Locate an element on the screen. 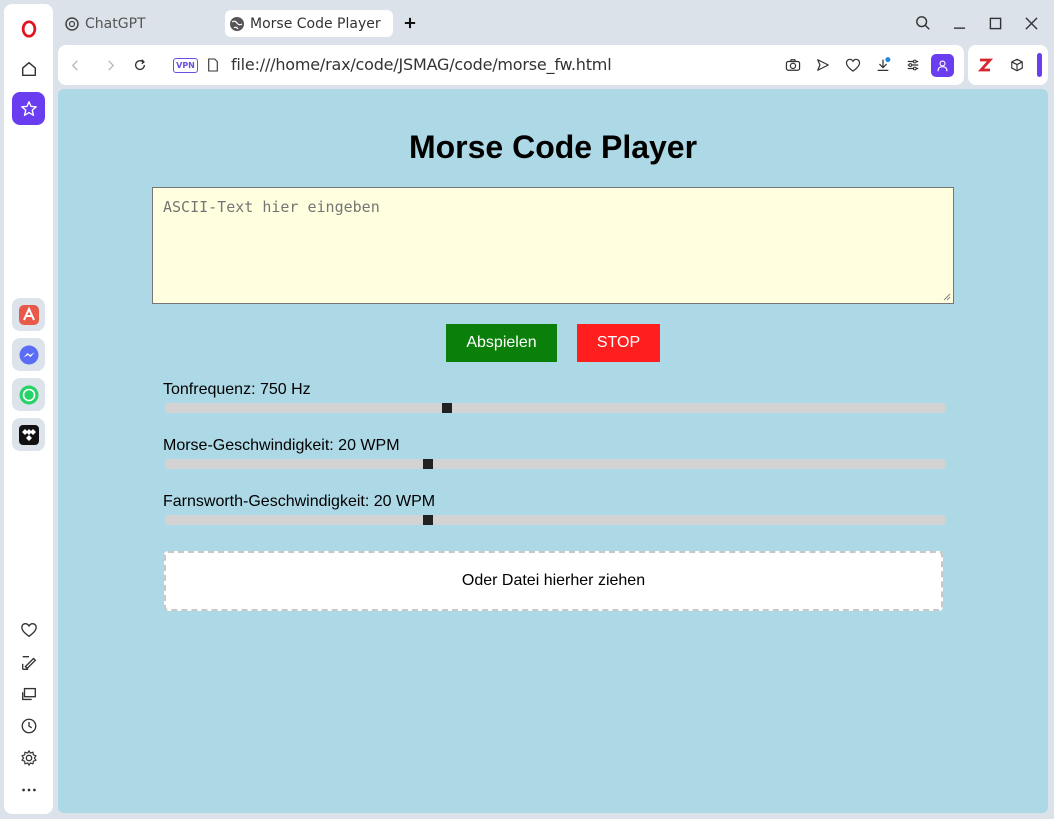 The image size is (1054, 819). reload-button is located at coordinates (140, 65).